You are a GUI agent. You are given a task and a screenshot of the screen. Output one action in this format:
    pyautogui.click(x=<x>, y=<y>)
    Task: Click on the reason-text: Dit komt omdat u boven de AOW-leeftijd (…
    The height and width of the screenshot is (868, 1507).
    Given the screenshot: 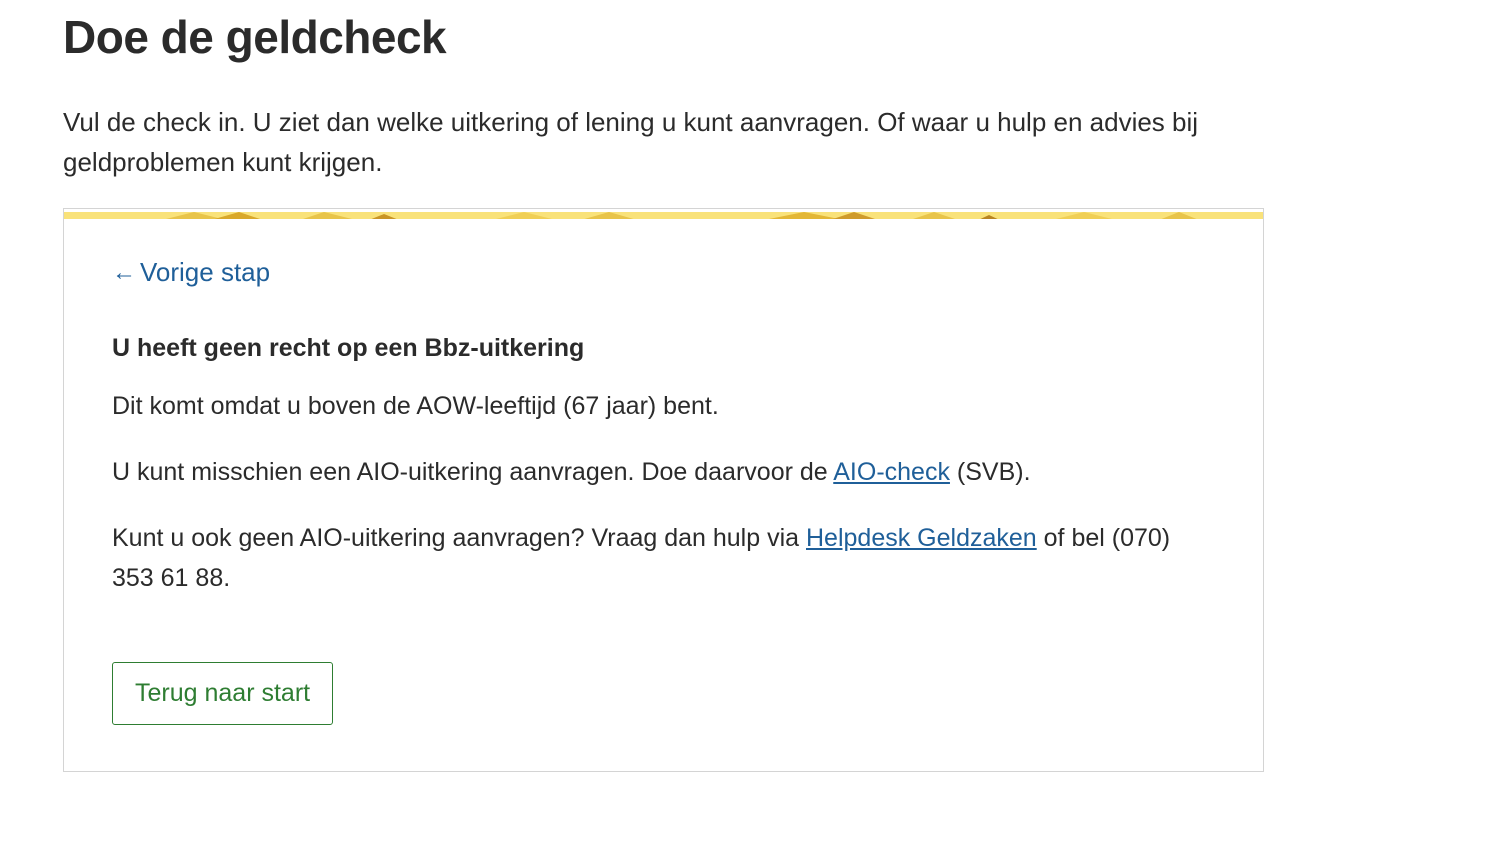 What is the action you would take?
    pyautogui.click(x=415, y=406)
    